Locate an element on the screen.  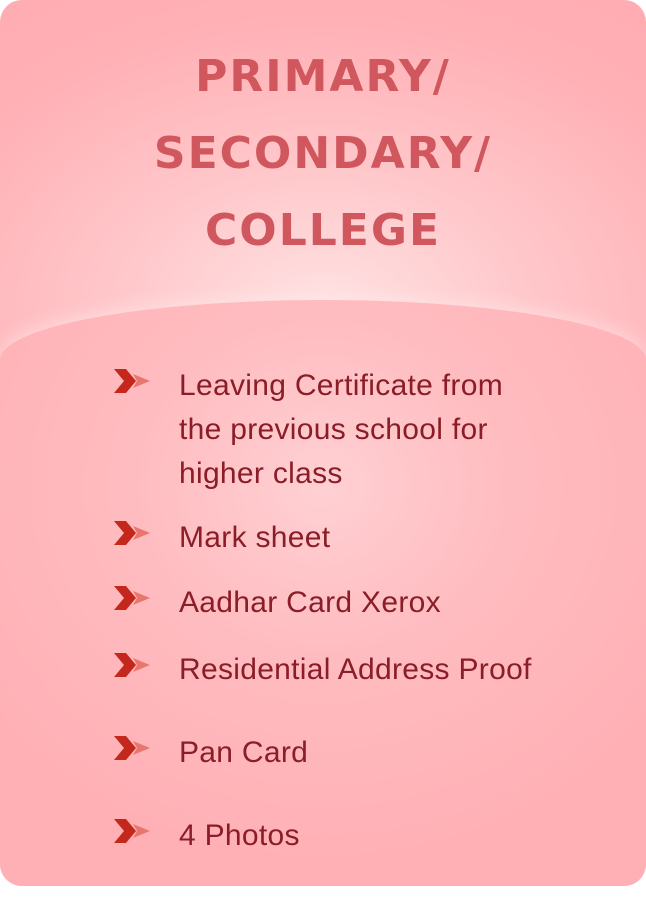
list-item: Aadhar Card Xerox is located at coordinates (362, 603).